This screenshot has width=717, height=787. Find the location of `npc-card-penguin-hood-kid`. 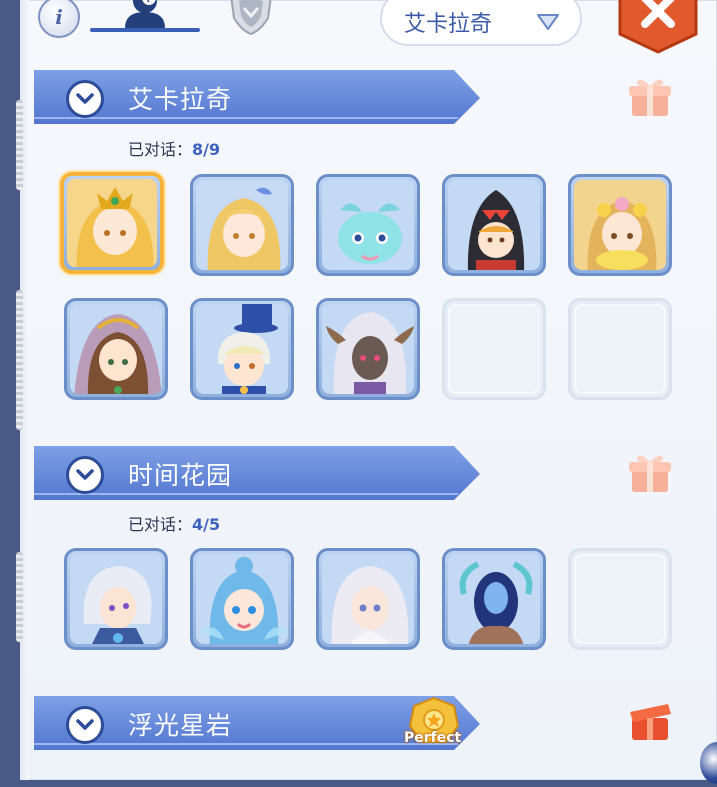

npc-card-penguin-hood-kid is located at coordinates (494, 225).